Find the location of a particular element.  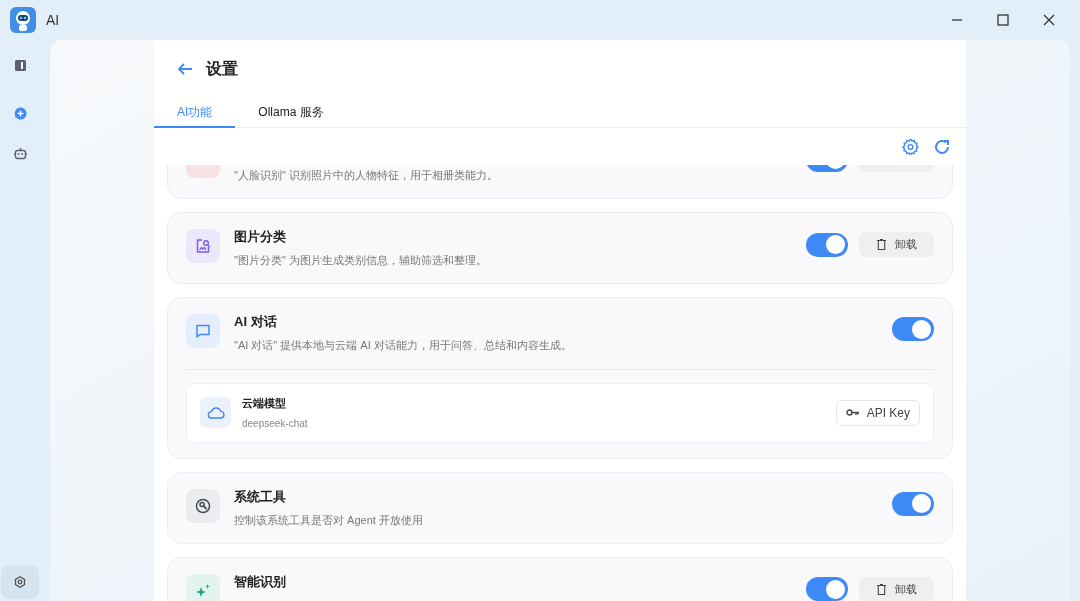

chat-icon is located at coordinates (203, 331).